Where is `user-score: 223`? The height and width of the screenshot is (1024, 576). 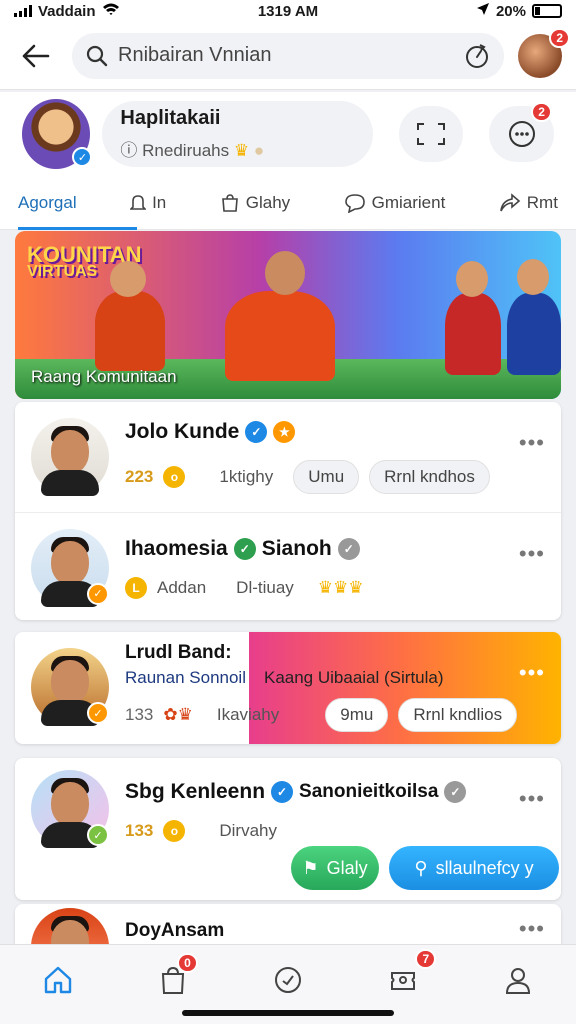
user-score: 223 is located at coordinates (139, 476).